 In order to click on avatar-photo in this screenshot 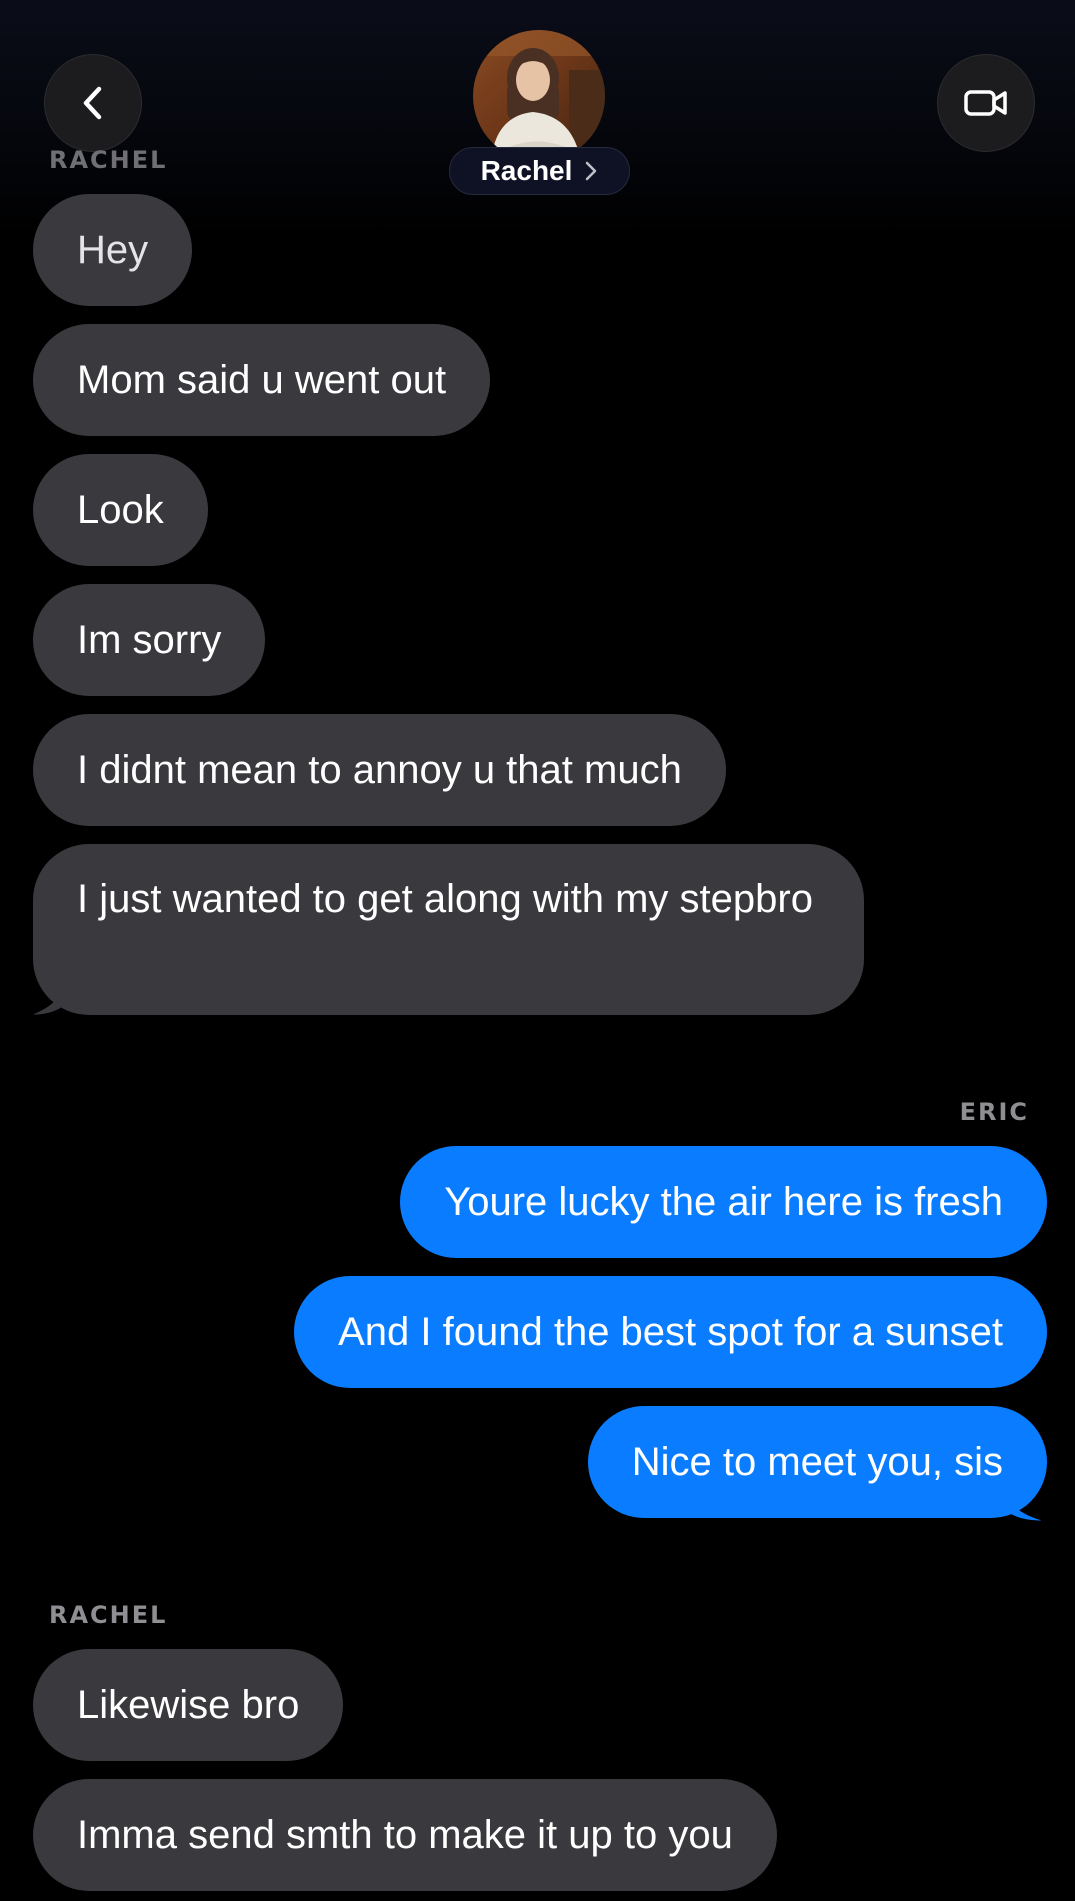, I will do `click(539, 96)`.